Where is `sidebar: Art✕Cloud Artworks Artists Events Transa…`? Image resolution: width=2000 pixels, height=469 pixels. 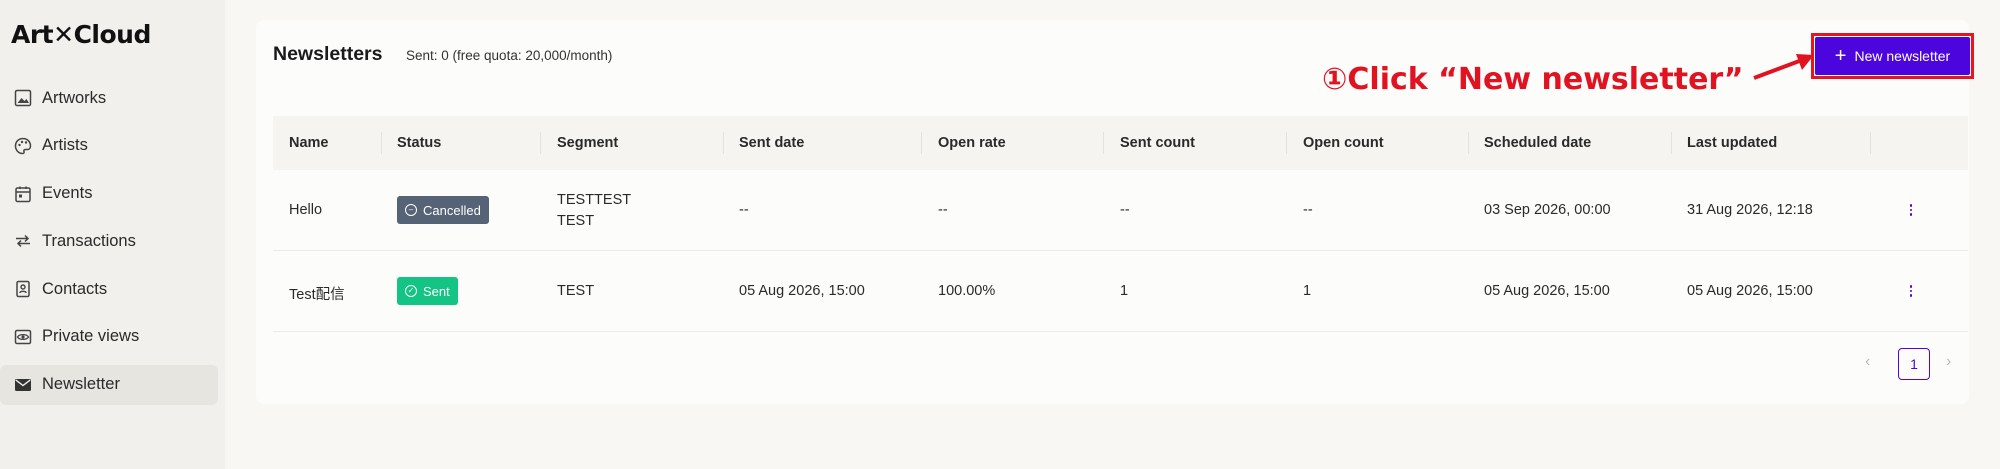
sidebar: Art✕Cloud Artworks Artists Events Transa… is located at coordinates (112, 234).